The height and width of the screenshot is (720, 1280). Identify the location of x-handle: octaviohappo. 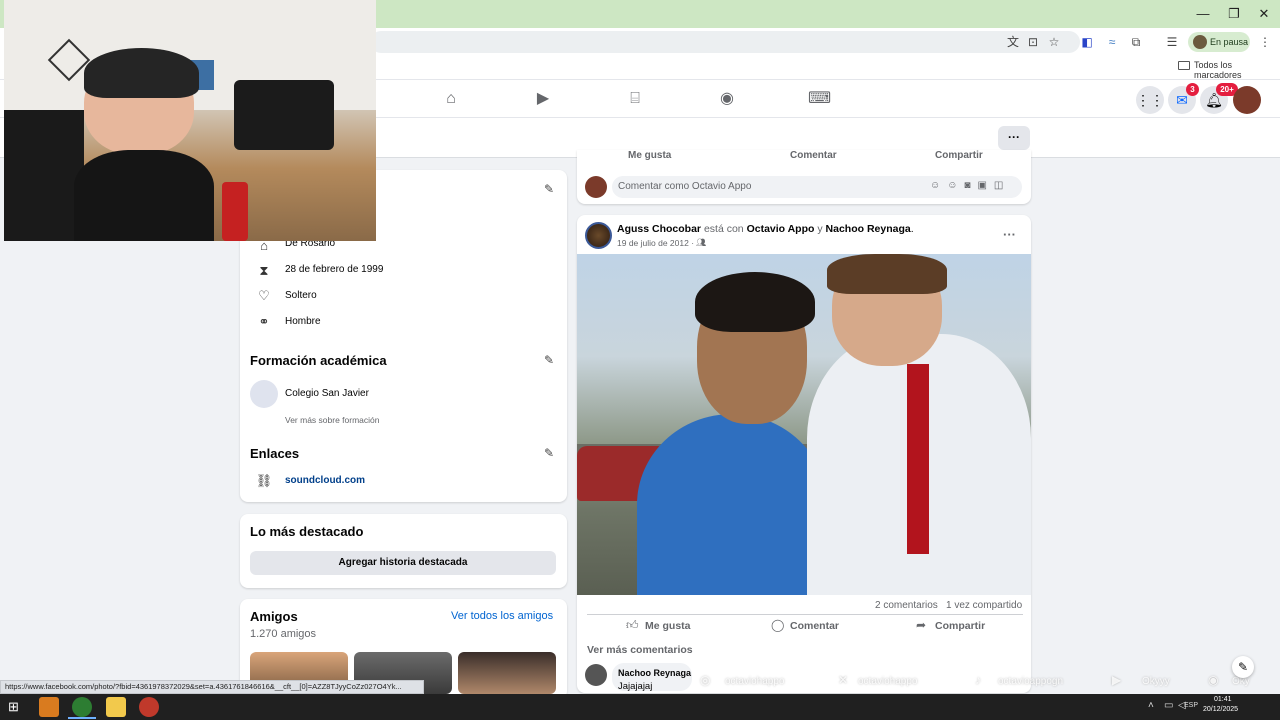
(888, 681).